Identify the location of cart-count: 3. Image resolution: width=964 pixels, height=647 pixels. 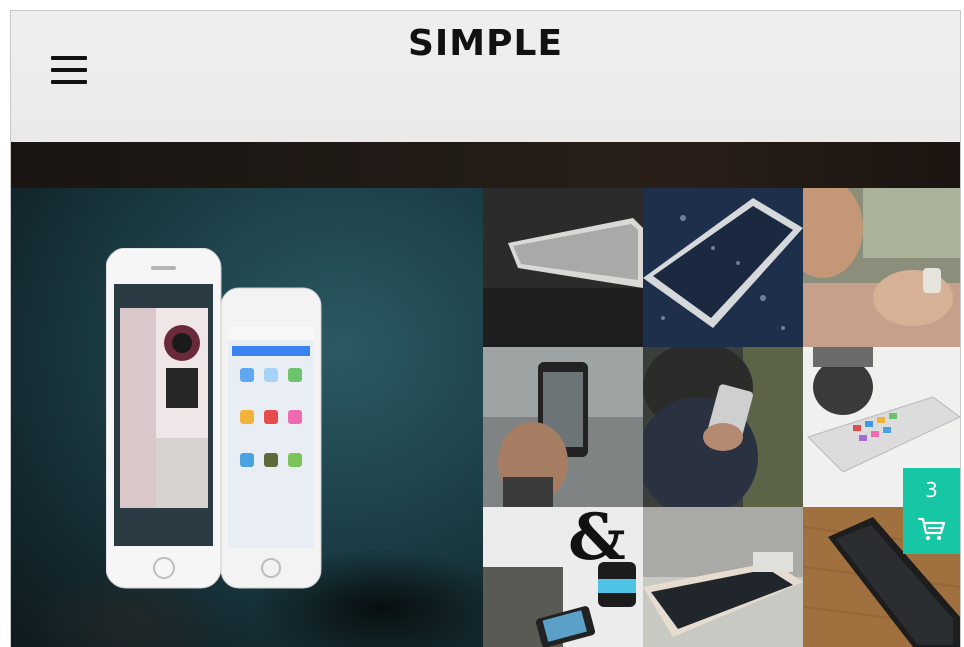
(931, 490).